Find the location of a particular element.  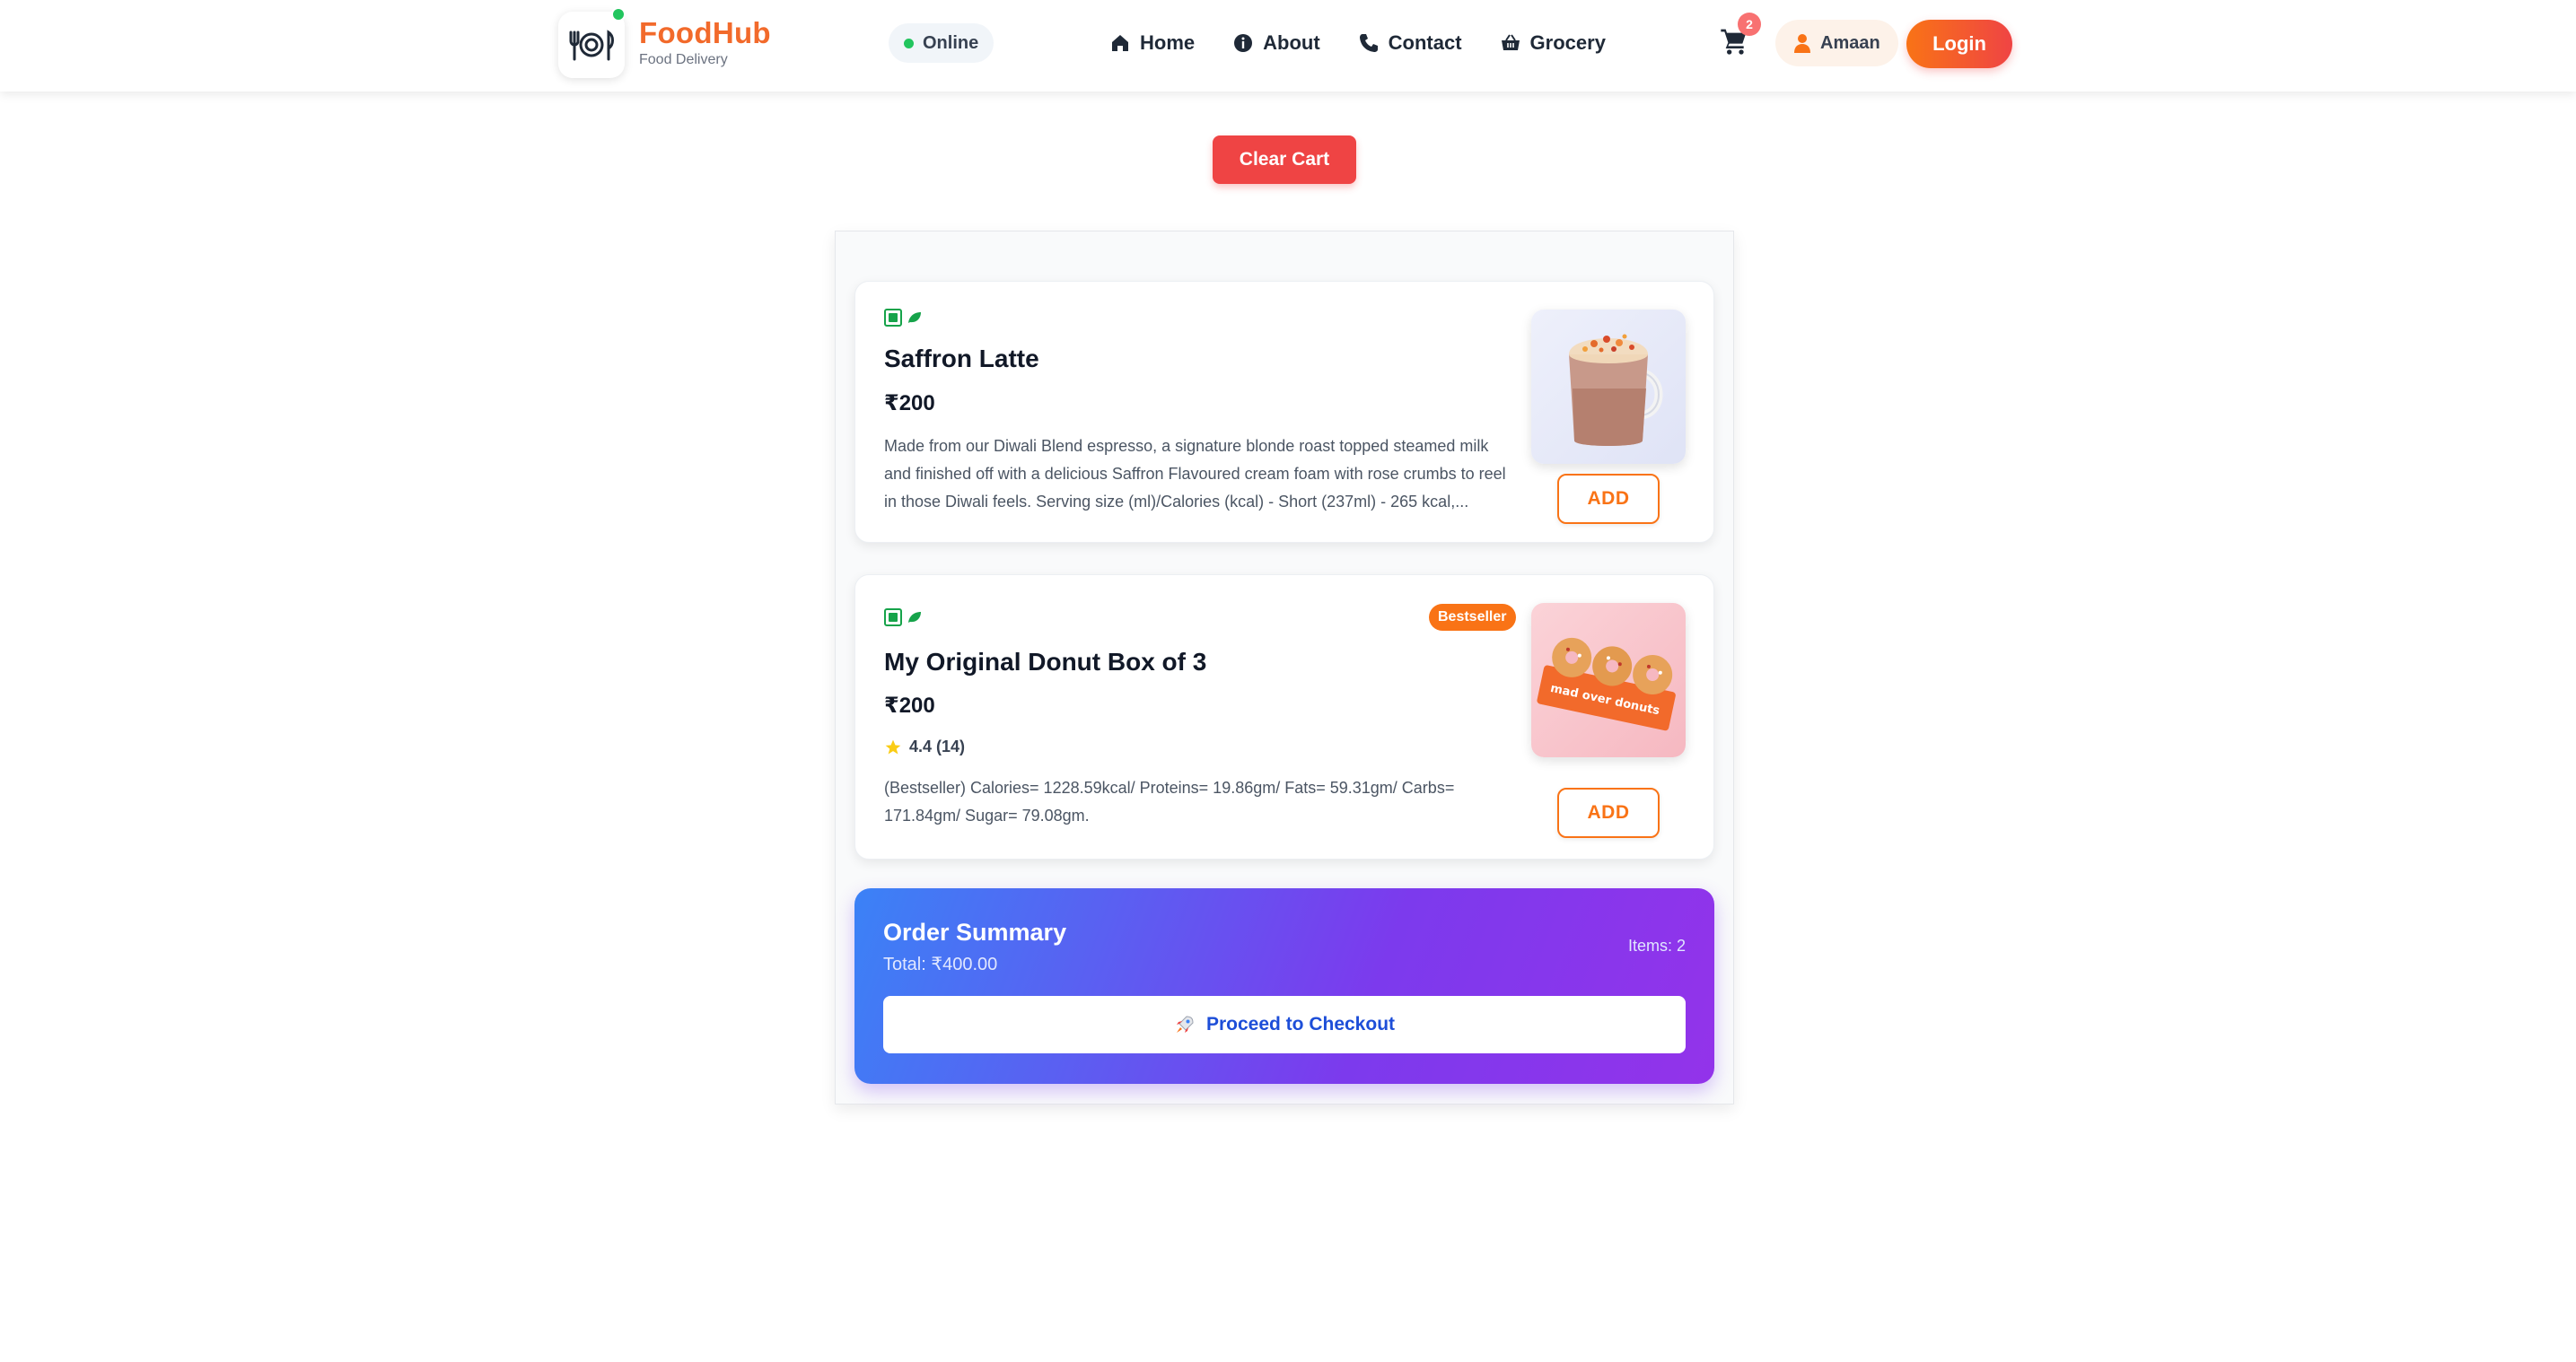

item-rating: 4.4 (14) is located at coordinates (924, 747).